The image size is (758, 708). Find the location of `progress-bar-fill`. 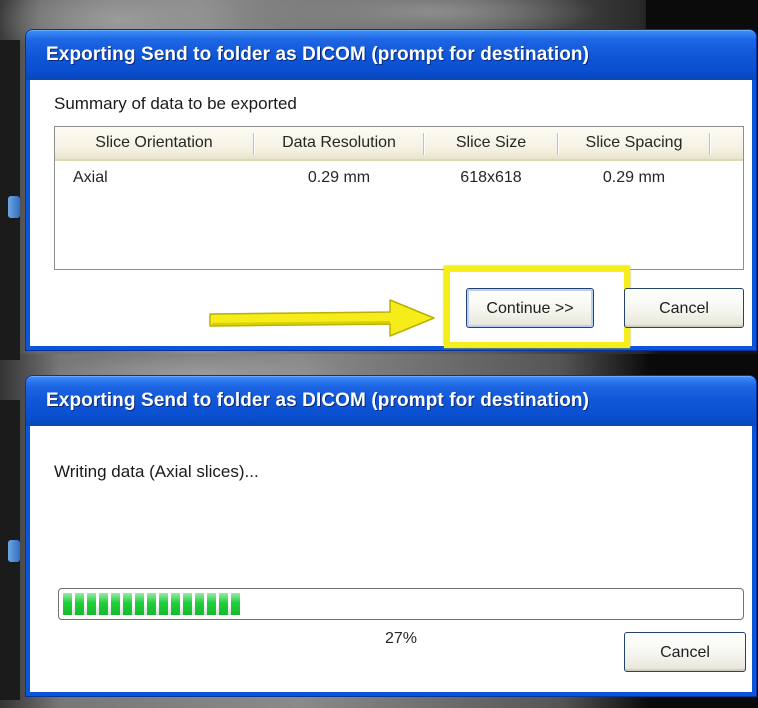

progress-bar-fill is located at coordinates (151, 604).